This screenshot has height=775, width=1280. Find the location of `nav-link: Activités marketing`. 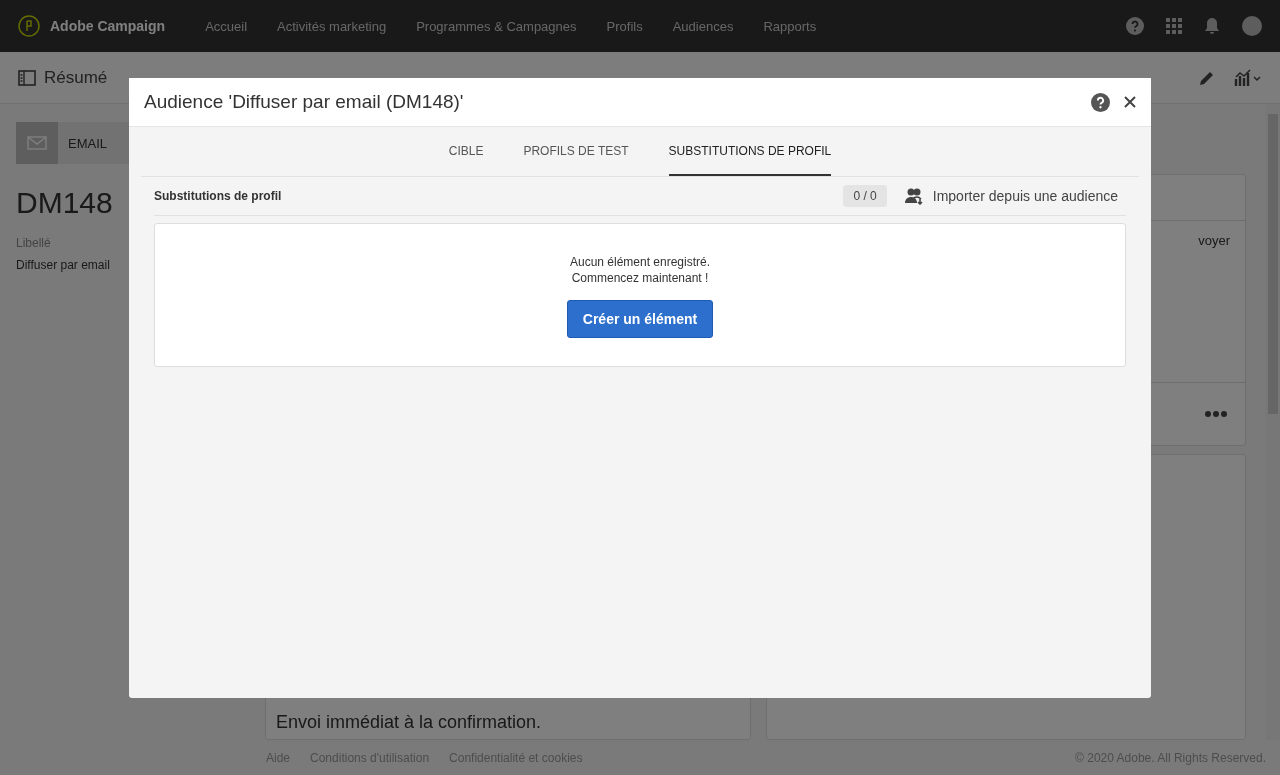

nav-link: Activités marketing is located at coordinates (332, 26).